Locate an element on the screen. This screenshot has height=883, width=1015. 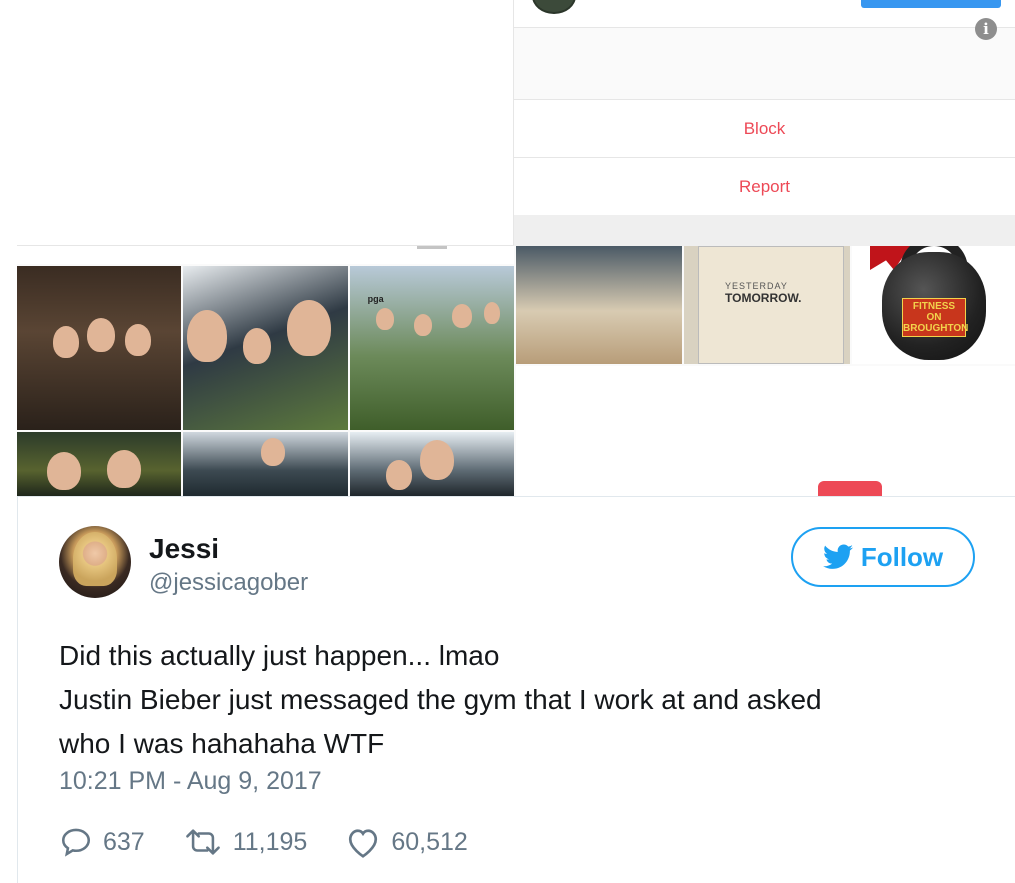
like-count: 60,512 is located at coordinates (429, 841).